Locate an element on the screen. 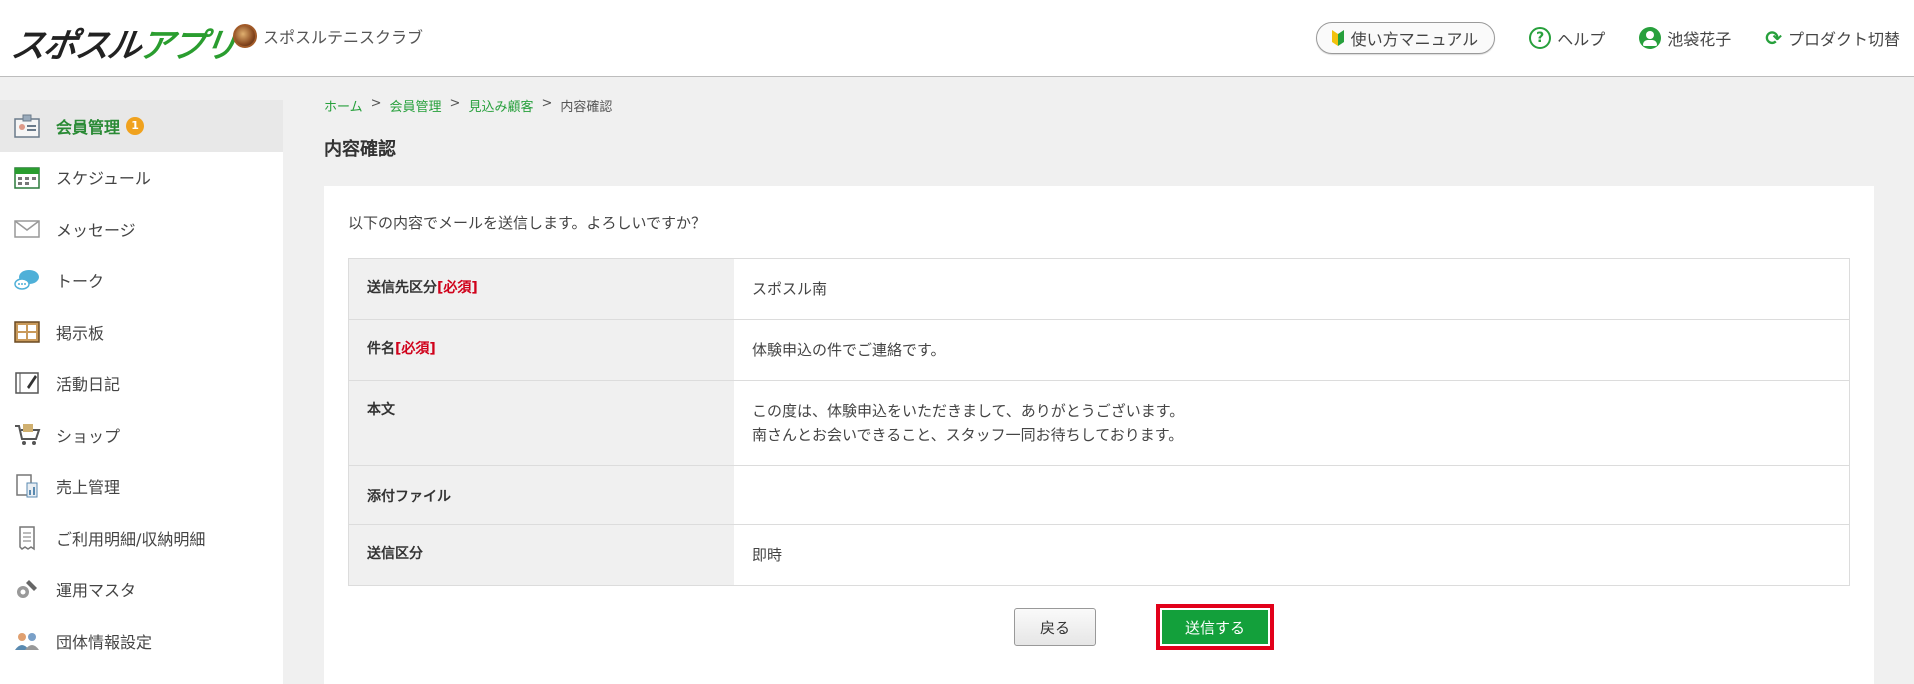 Image resolution: width=1914 pixels, height=684 pixels. table-row: 送信先区分[必須] スポスル南 is located at coordinates (1099, 289).